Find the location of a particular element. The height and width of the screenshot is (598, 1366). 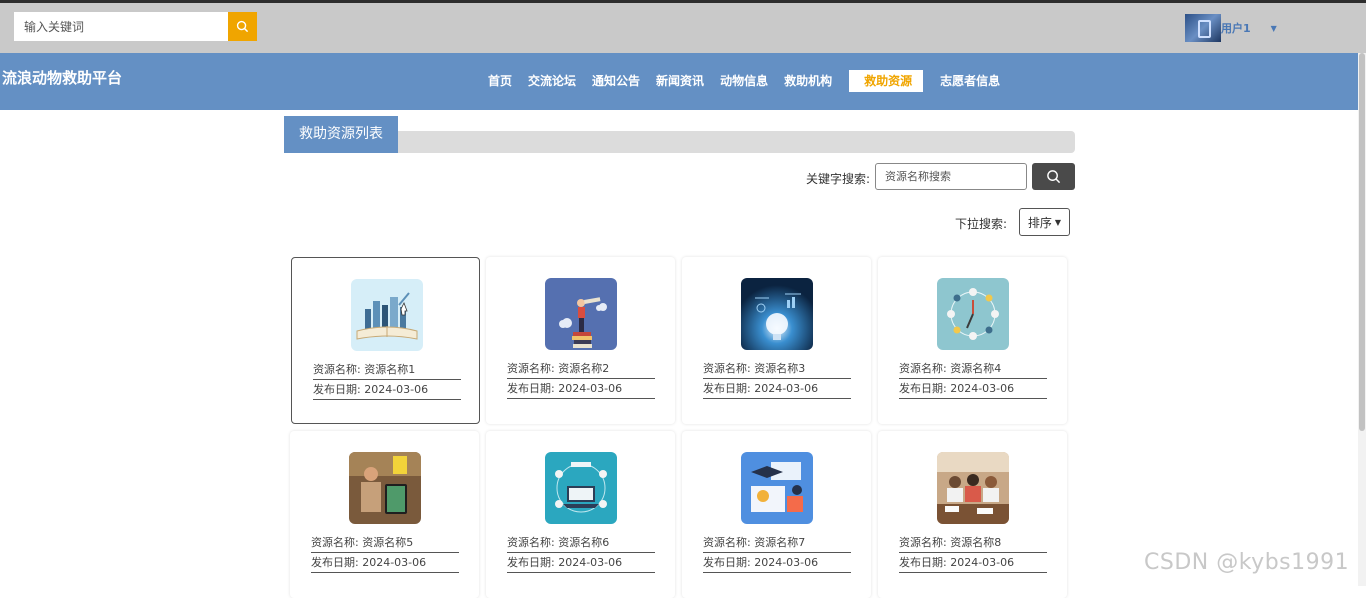

resource-name-value: 资源名称5 is located at coordinates (388, 542).